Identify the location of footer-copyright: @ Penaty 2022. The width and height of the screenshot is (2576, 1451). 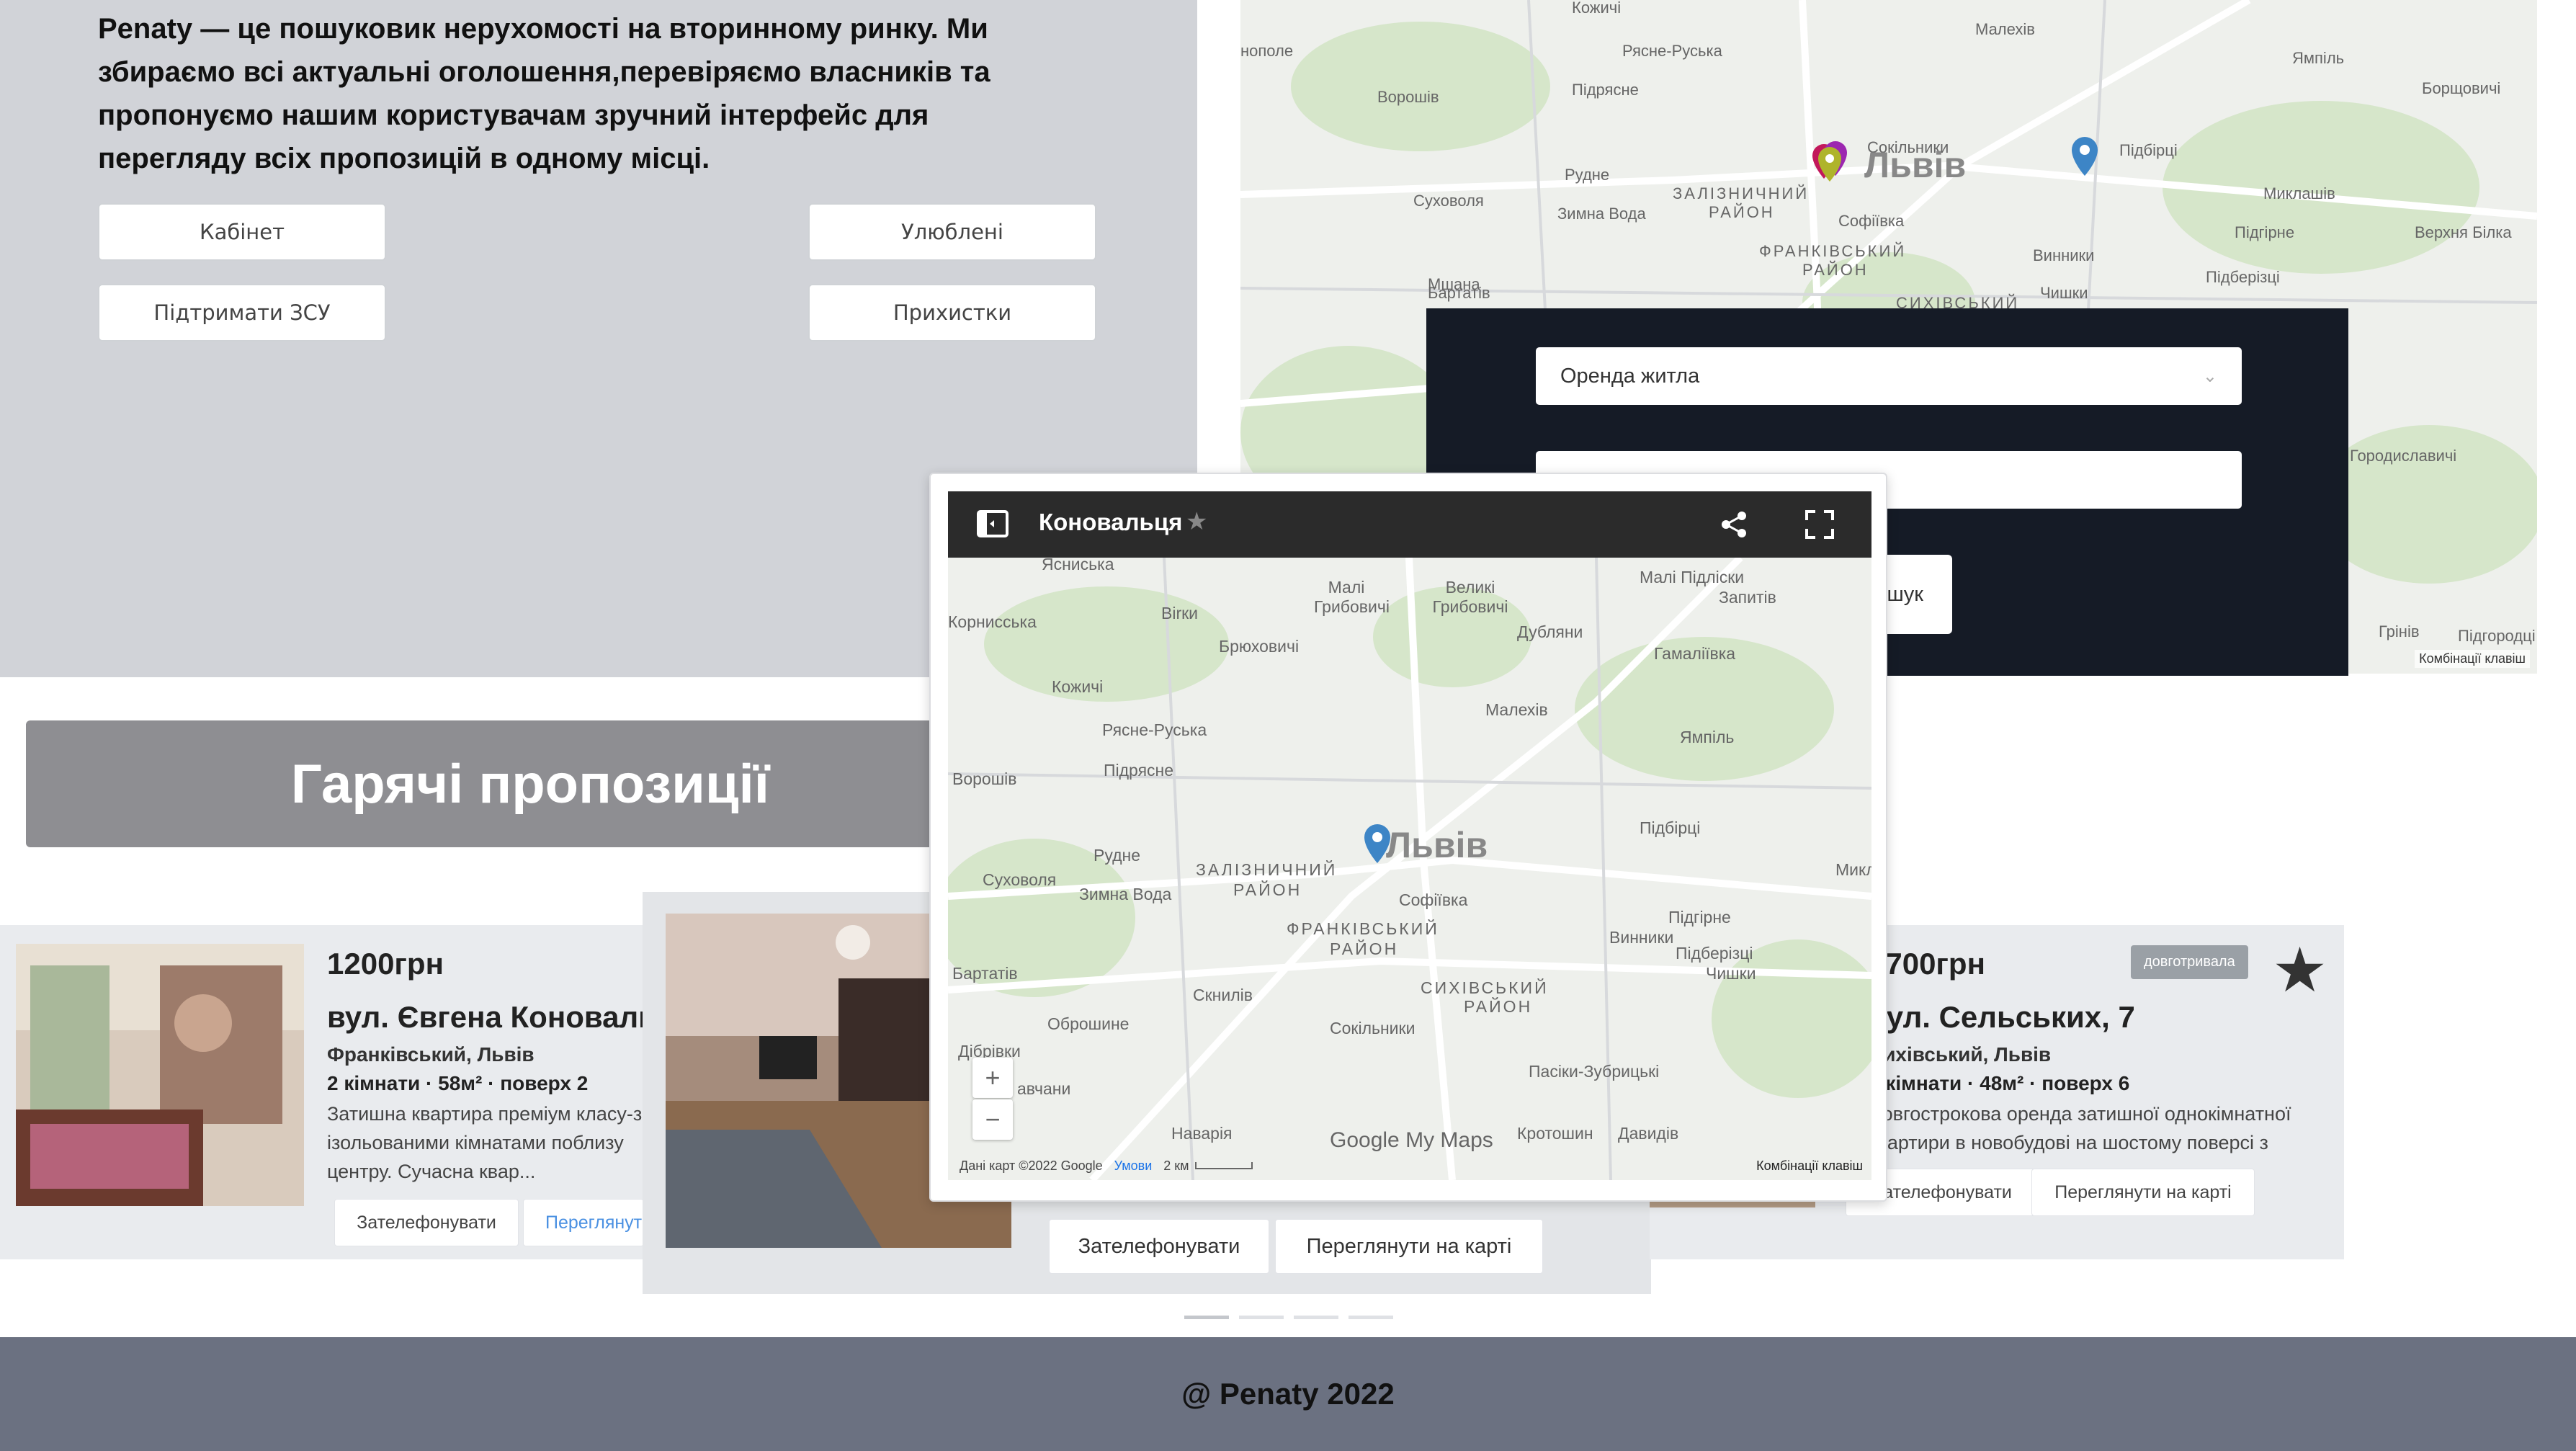
(1288, 1394).